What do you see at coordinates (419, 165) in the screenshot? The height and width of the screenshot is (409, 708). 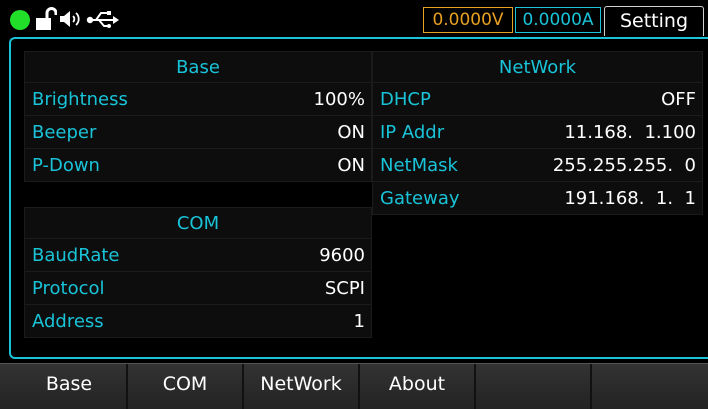 I see `row-label: NetMask` at bounding box center [419, 165].